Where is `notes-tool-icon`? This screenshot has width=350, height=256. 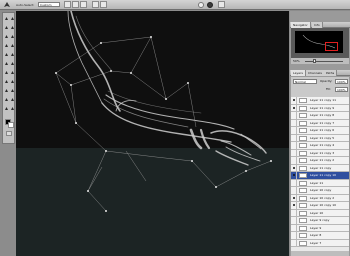
notes-tool-icon is located at coordinates (6, 99).